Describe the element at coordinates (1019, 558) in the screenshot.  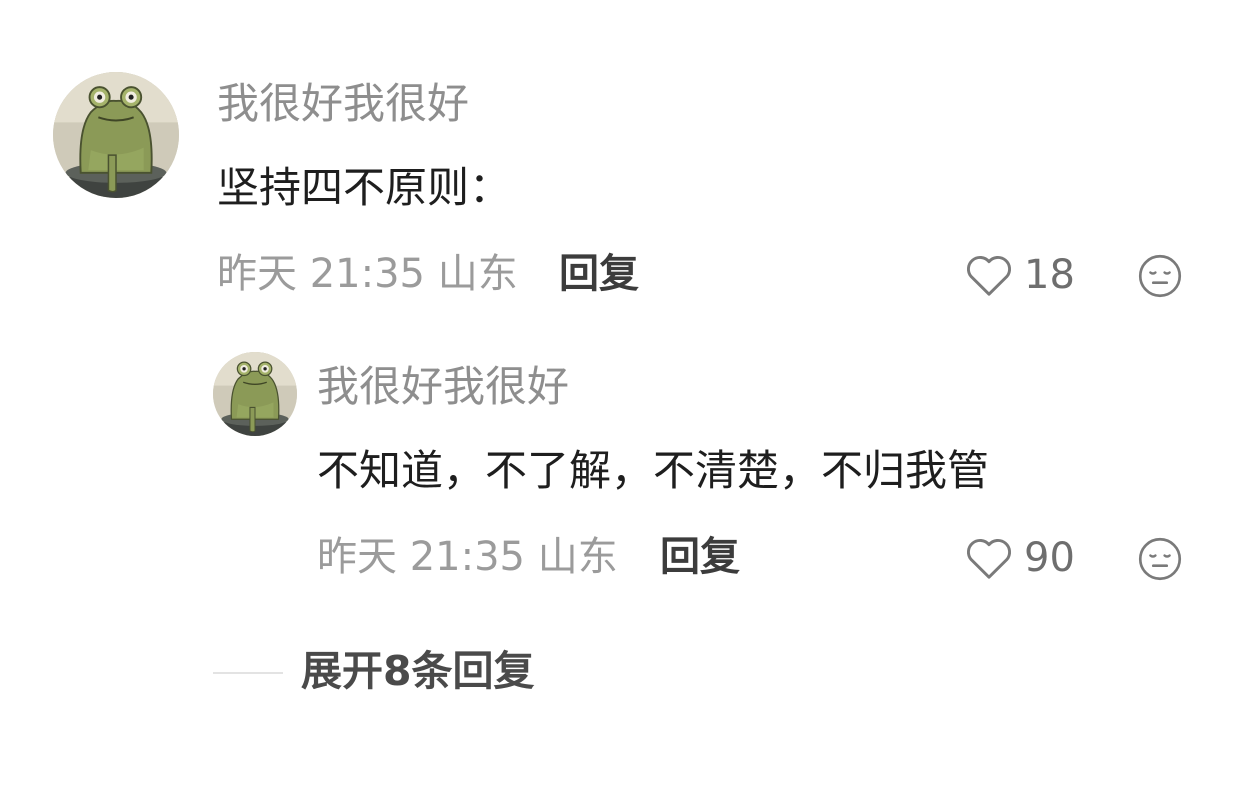
I see `like-button: 90` at that location.